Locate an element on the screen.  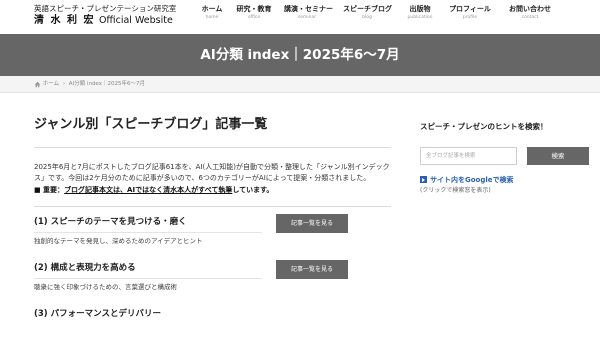
category-title: (1) スピーチのテーマを見つける・磨く is located at coordinates (110, 222).